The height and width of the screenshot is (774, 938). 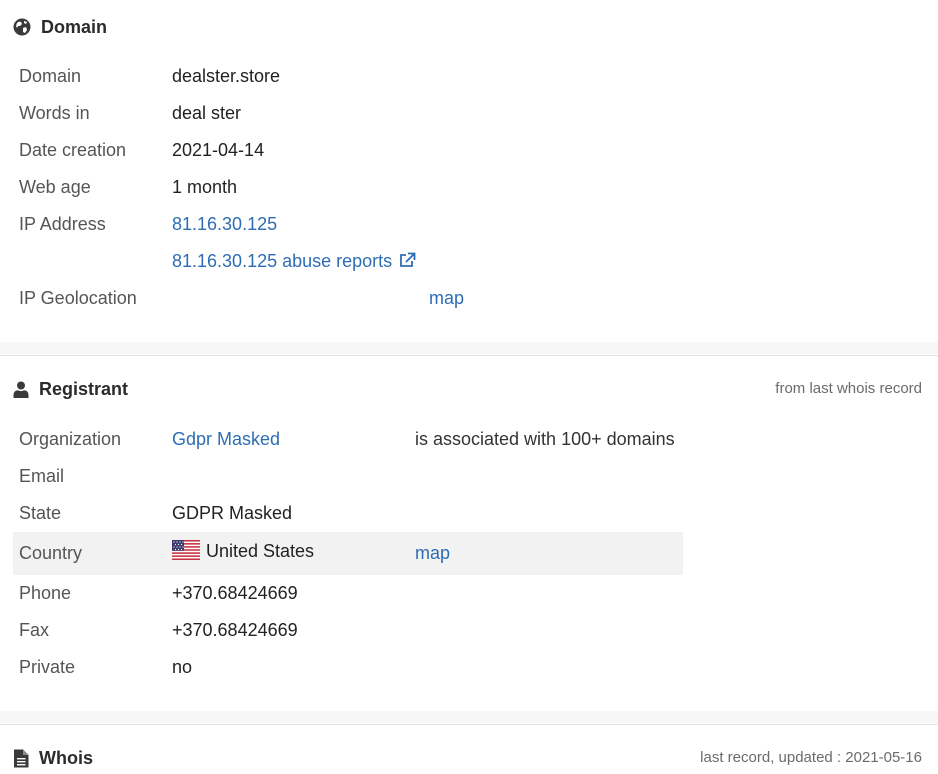 What do you see at coordinates (73, 150) in the screenshot?
I see `row-label: Date creation` at bounding box center [73, 150].